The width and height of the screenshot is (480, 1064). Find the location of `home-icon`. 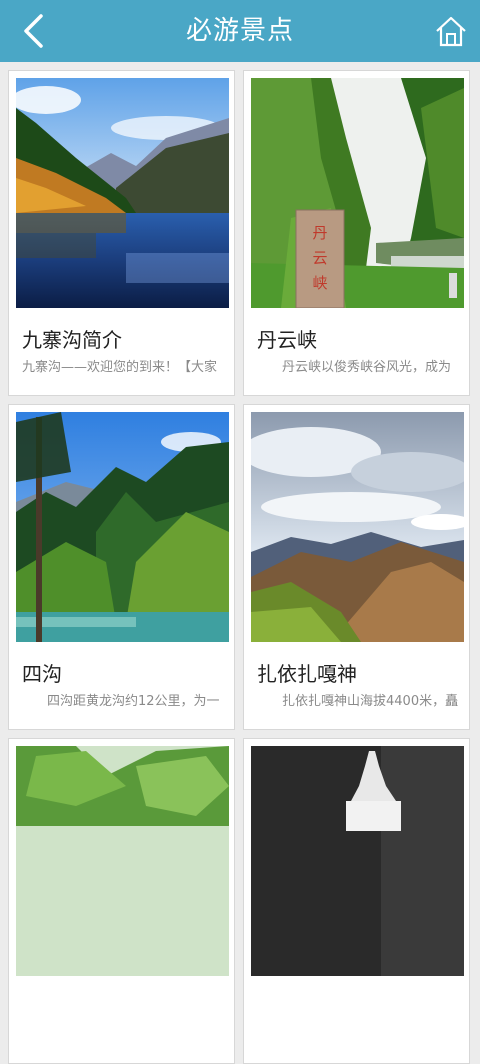

home-icon is located at coordinates (451, 31).